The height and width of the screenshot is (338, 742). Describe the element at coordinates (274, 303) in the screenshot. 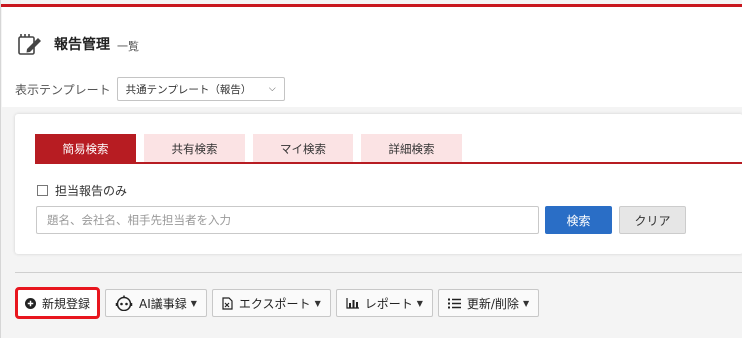

I see `export-label: エクスポート` at that location.